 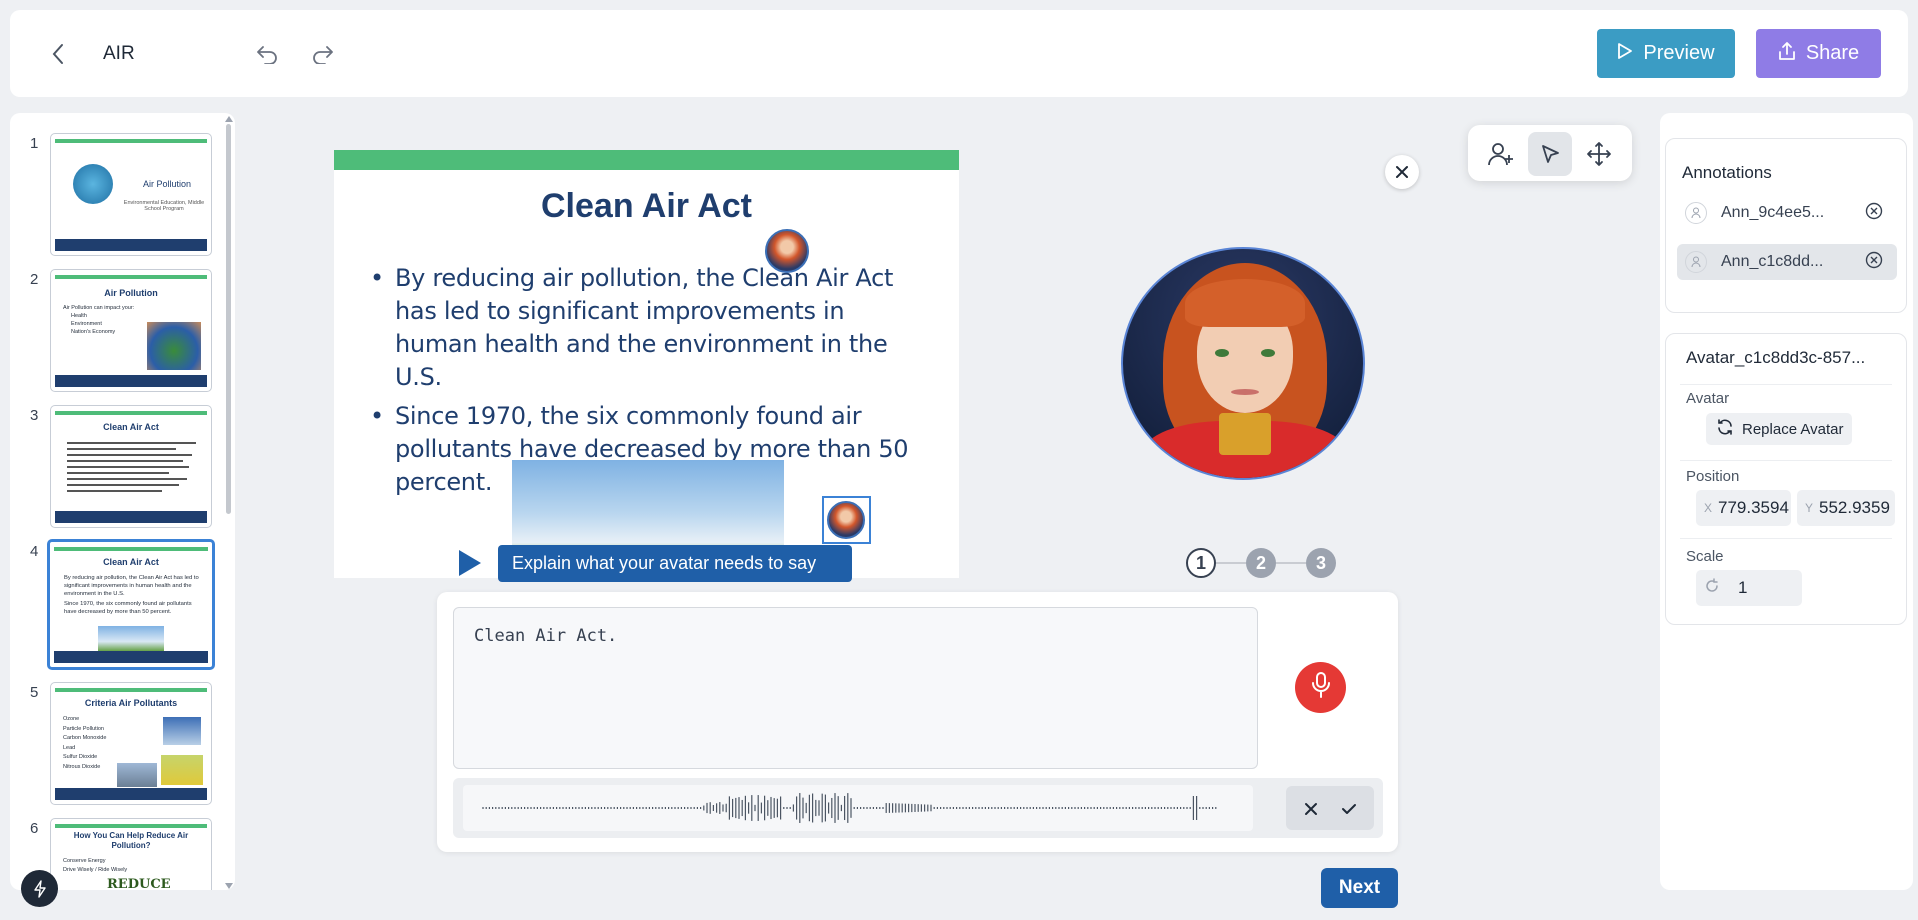 I want to click on hands-globe-image, so click(x=174, y=346).